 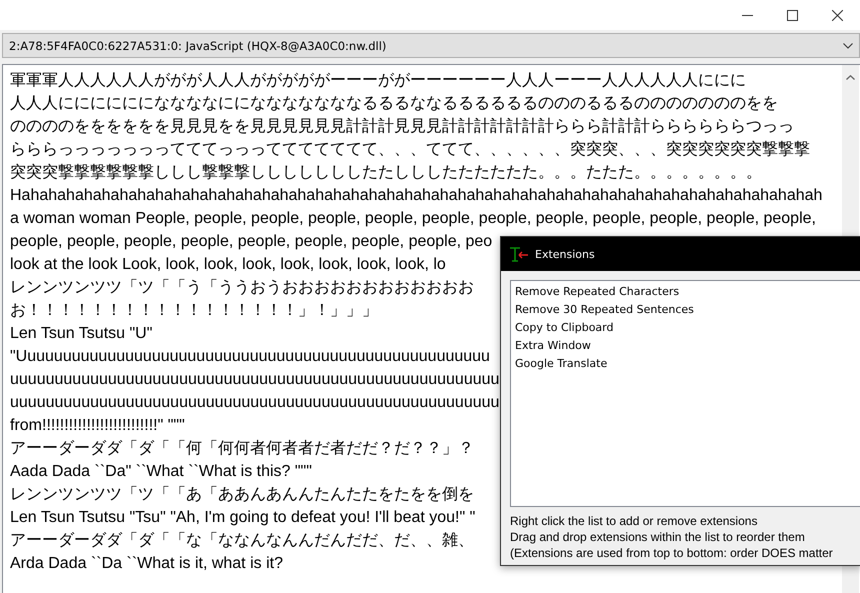 I want to click on text-line: レンンツンツツ「ツ「「う「ううおうおおおおおおおおおおおお, so click(x=242, y=288).